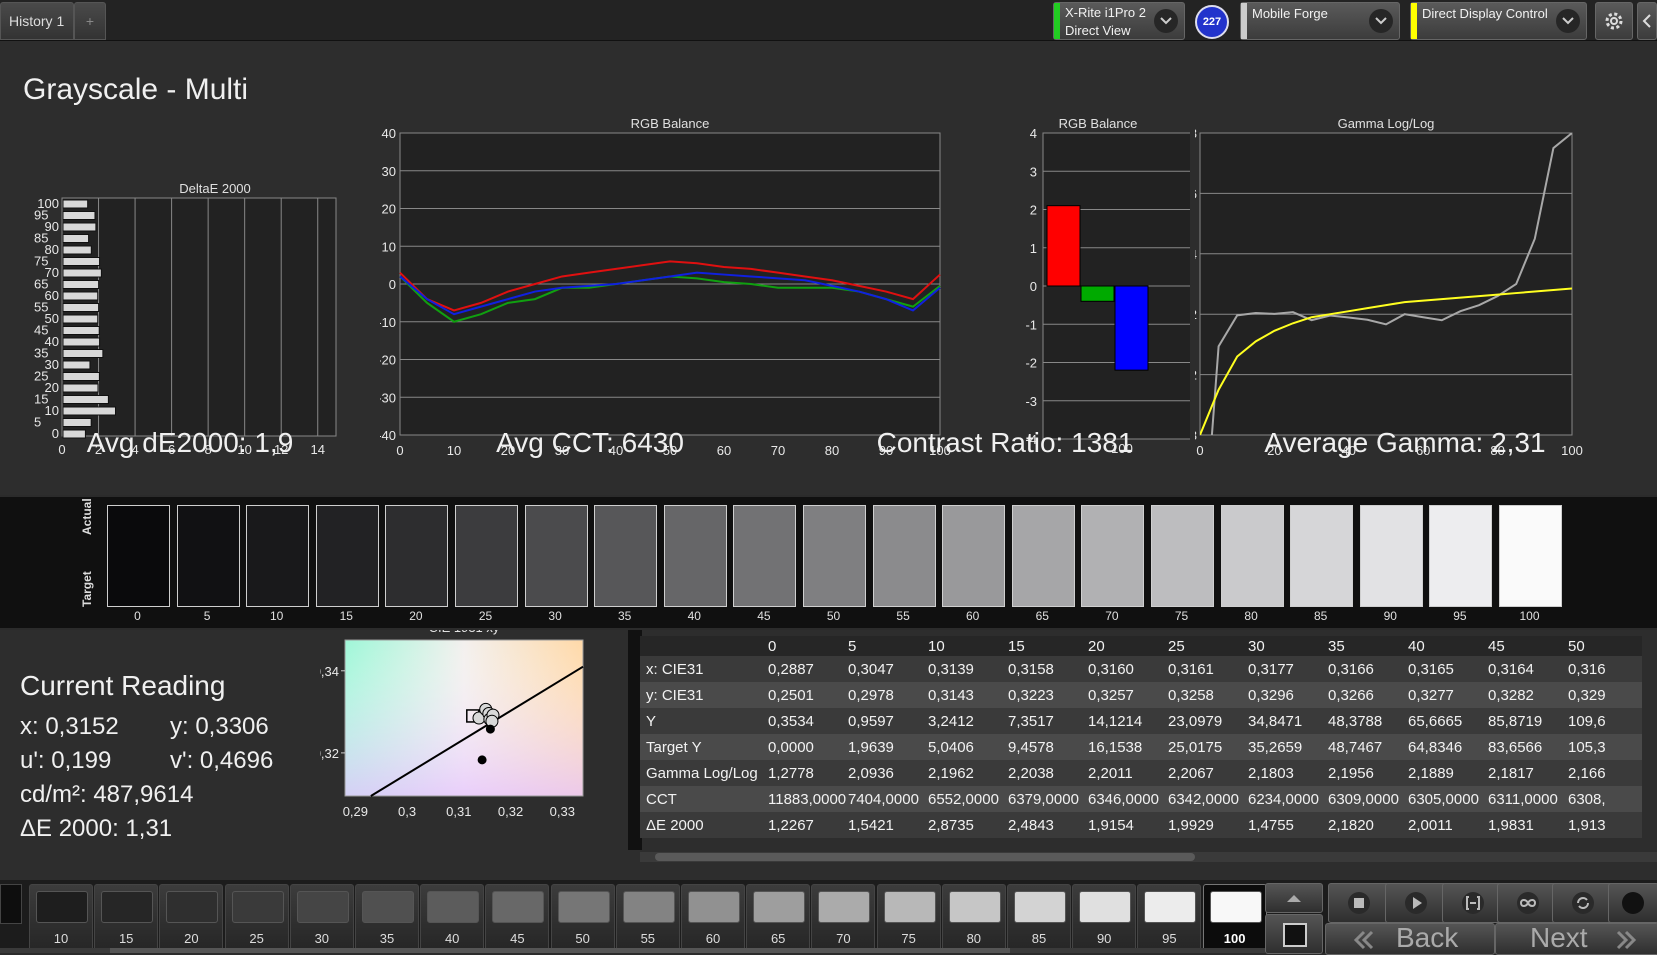 The height and width of the screenshot is (955, 1657). I want to click on x-tick-label: 0, so click(1199, 450).